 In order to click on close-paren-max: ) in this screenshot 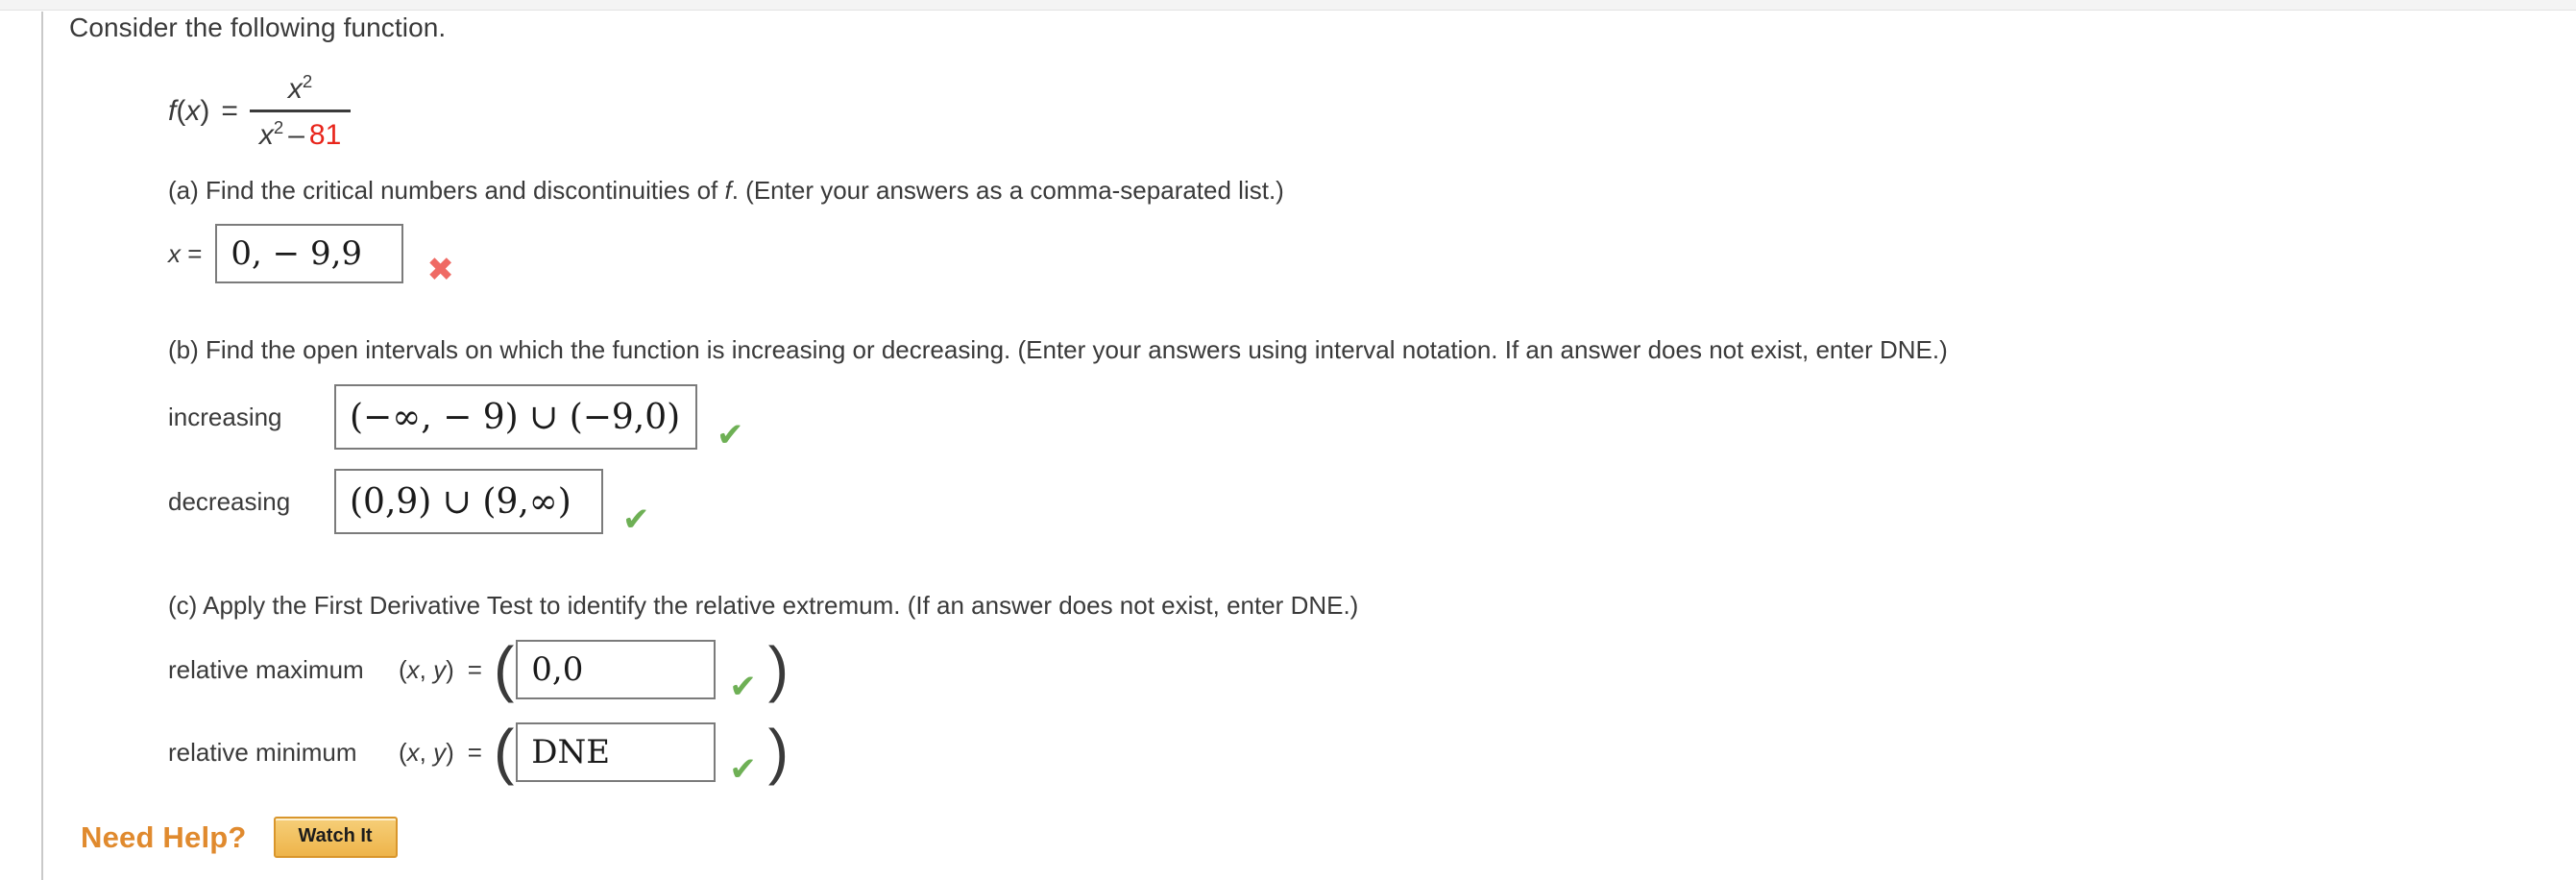, I will do `click(778, 669)`.